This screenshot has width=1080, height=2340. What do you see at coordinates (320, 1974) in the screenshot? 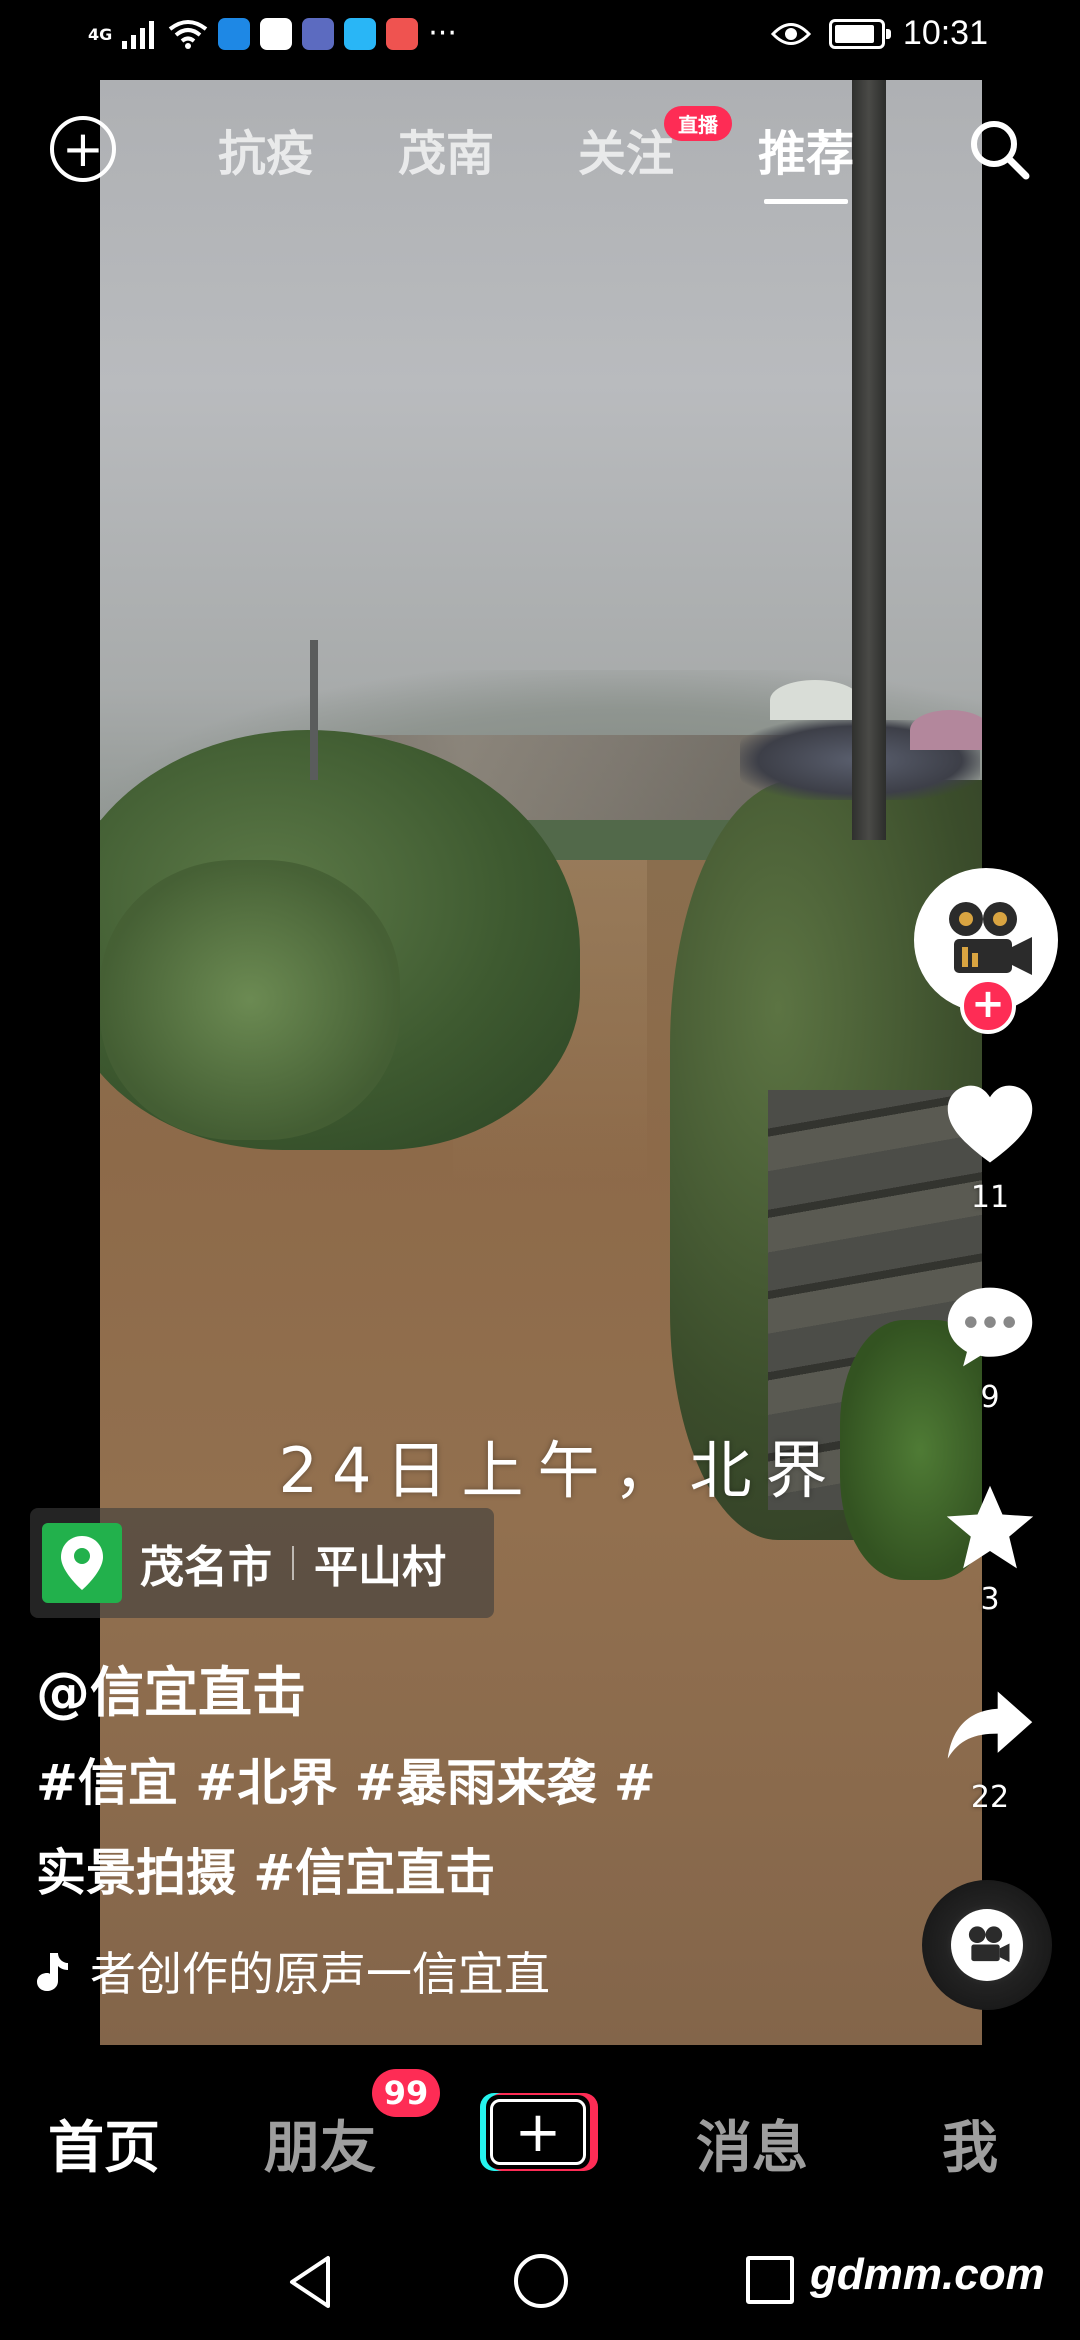
I see `music-title: 者创作的原声一信宜直` at bounding box center [320, 1974].